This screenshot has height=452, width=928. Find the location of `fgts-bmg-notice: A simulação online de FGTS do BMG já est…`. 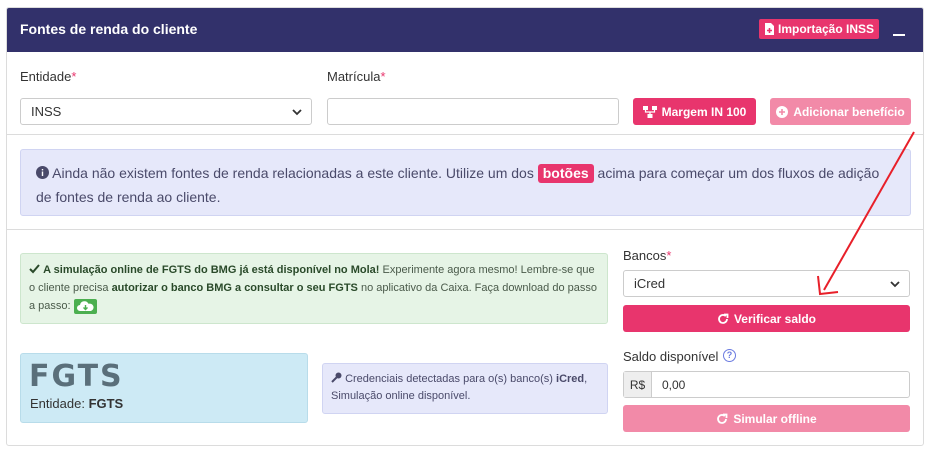

fgts-bmg-notice: A simulação online de FGTS do BMG já est… is located at coordinates (314, 288).